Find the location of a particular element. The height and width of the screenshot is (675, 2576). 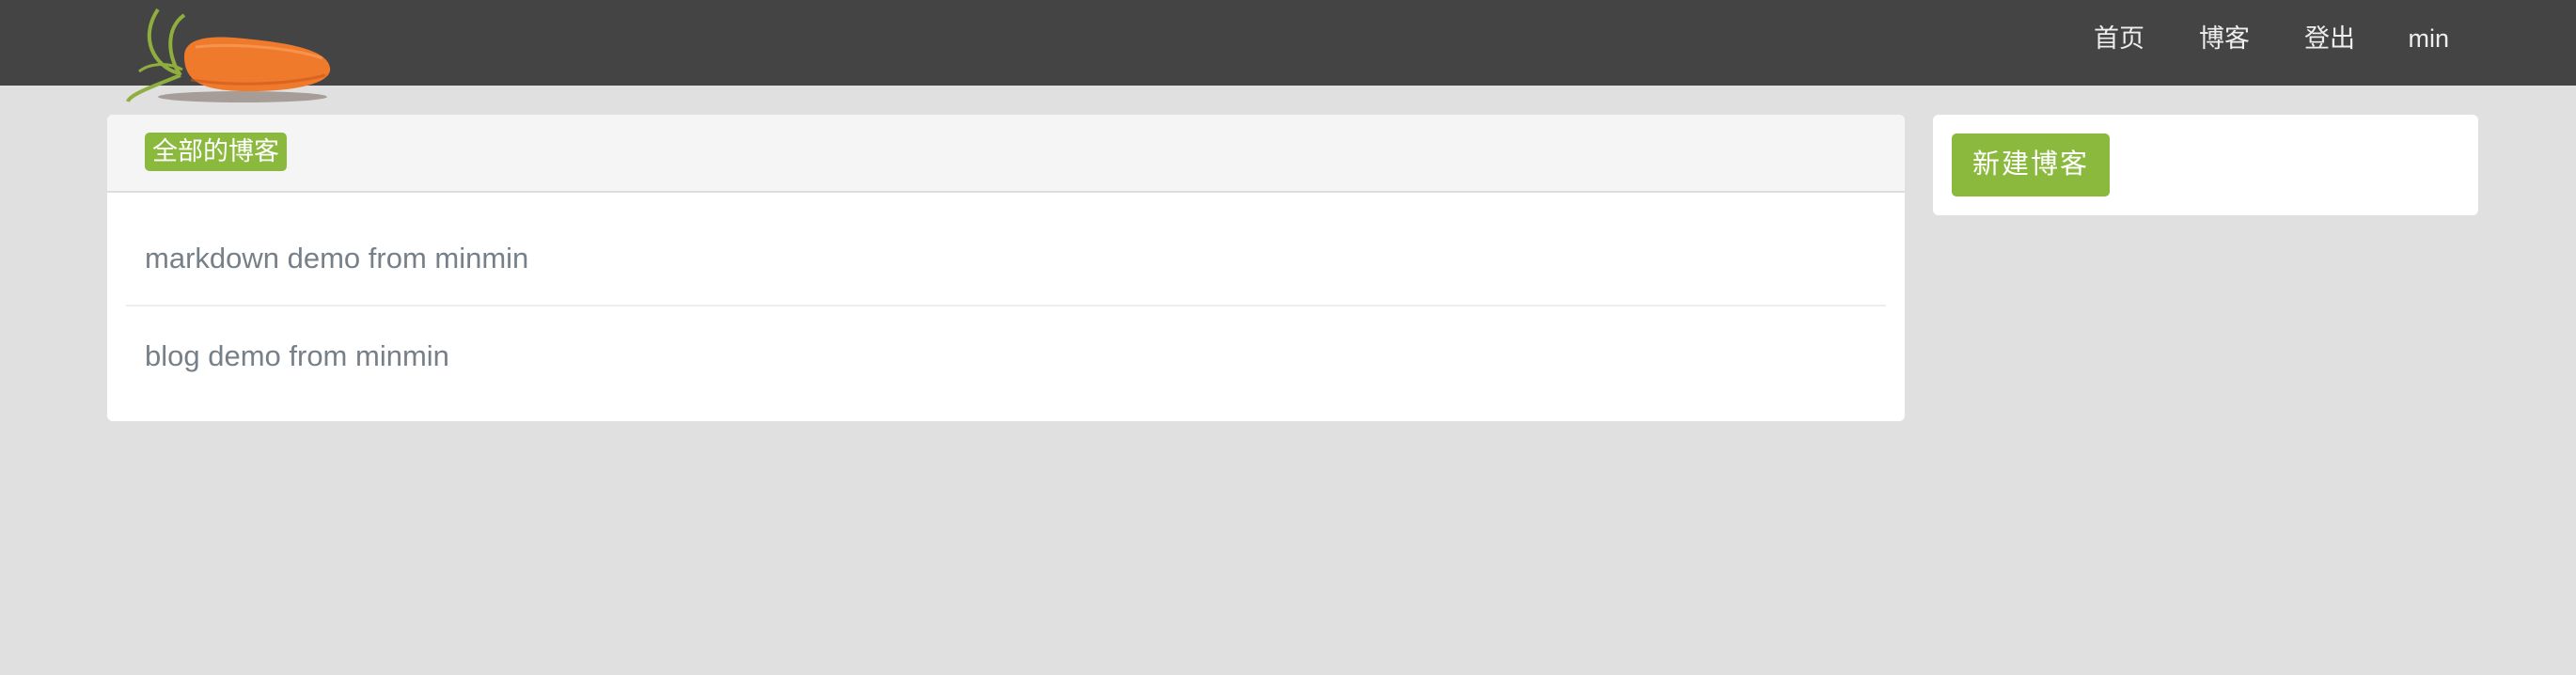

list-divider is located at coordinates (1006, 305).